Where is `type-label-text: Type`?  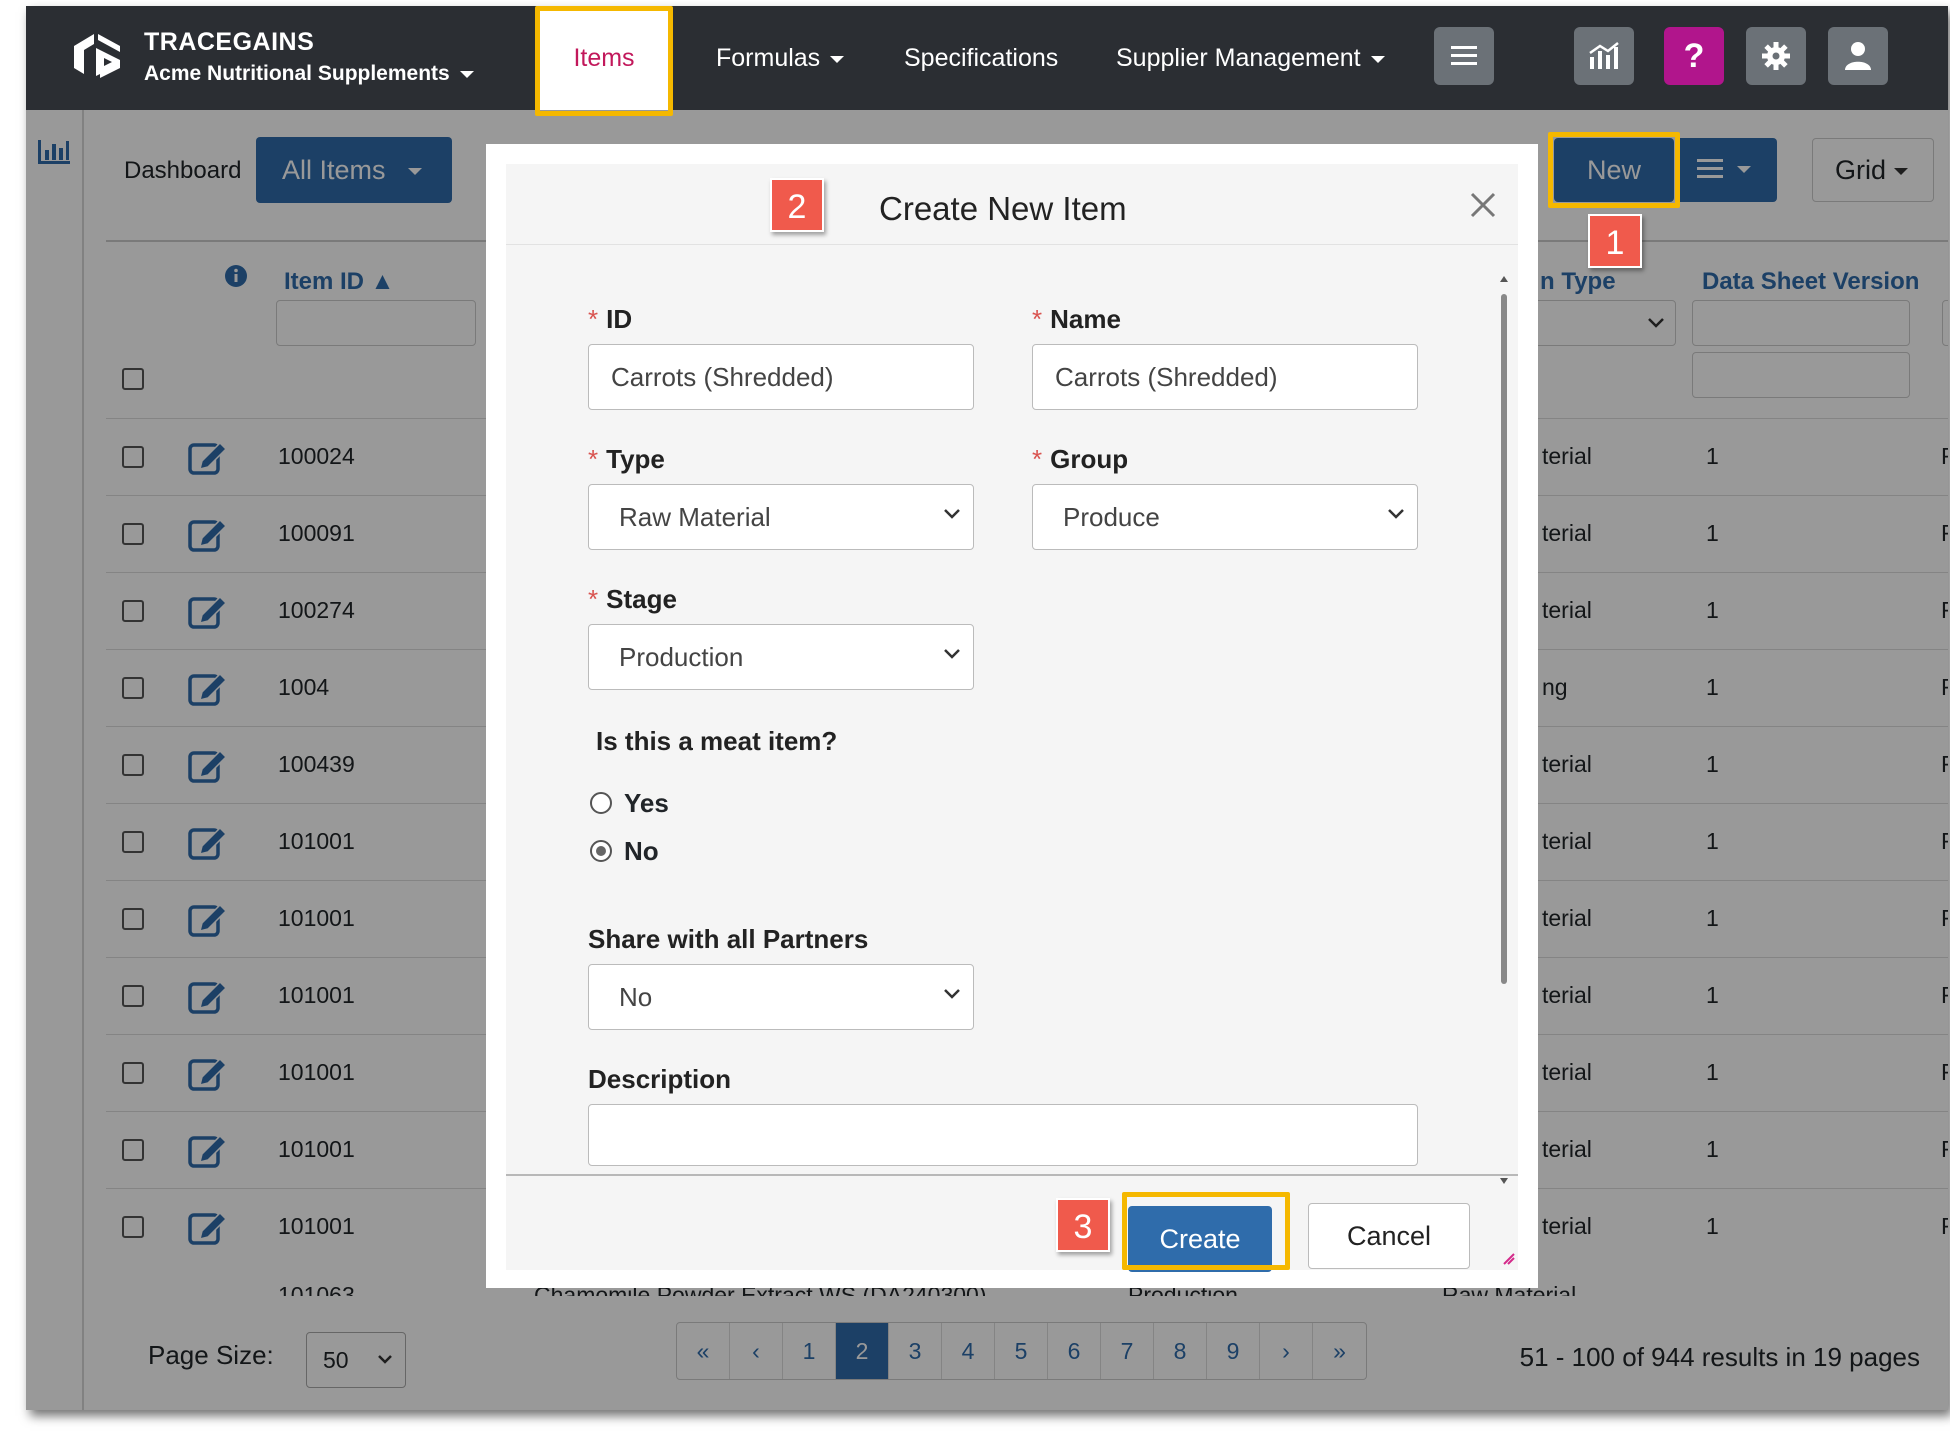
type-label-text: Type is located at coordinates (635, 459).